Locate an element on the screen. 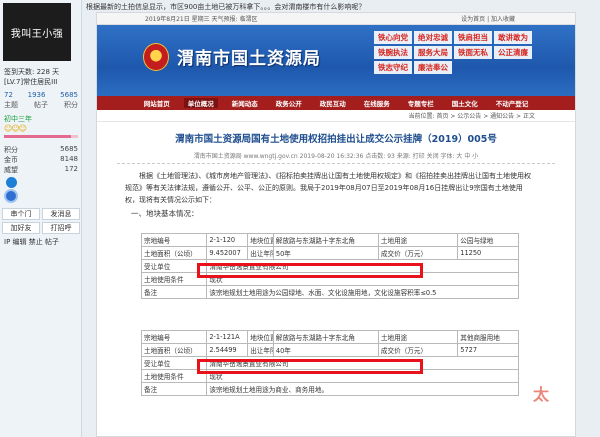 Image resolution: width=600 pixels, height=437 pixels. stat-posts-value: 1936 is located at coordinates (37, 95).